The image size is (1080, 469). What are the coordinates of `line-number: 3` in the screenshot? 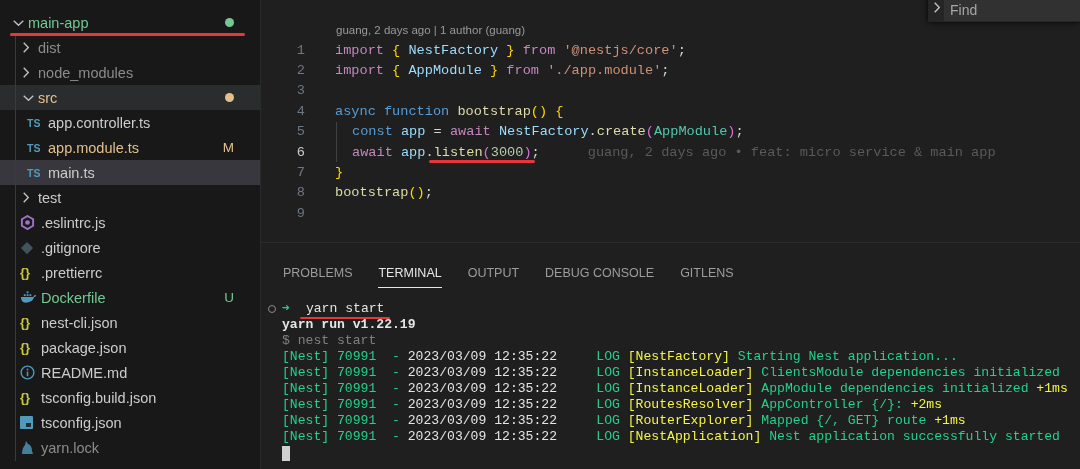 It's located at (300, 91).